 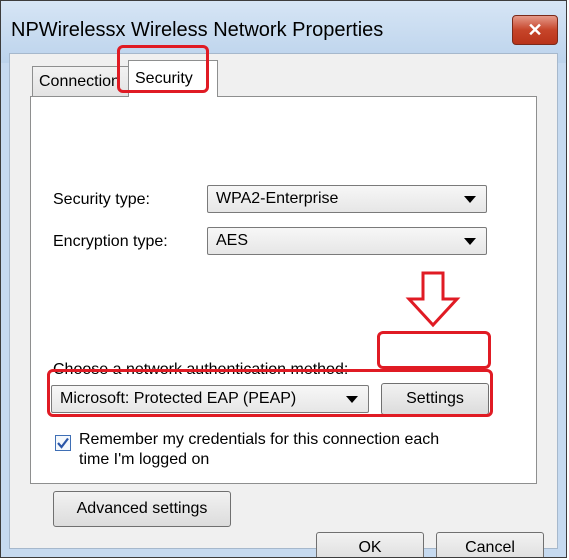 What do you see at coordinates (277, 198) in the screenshot?
I see `security-type-value: WPA2-Enterprise` at bounding box center [277, 198].